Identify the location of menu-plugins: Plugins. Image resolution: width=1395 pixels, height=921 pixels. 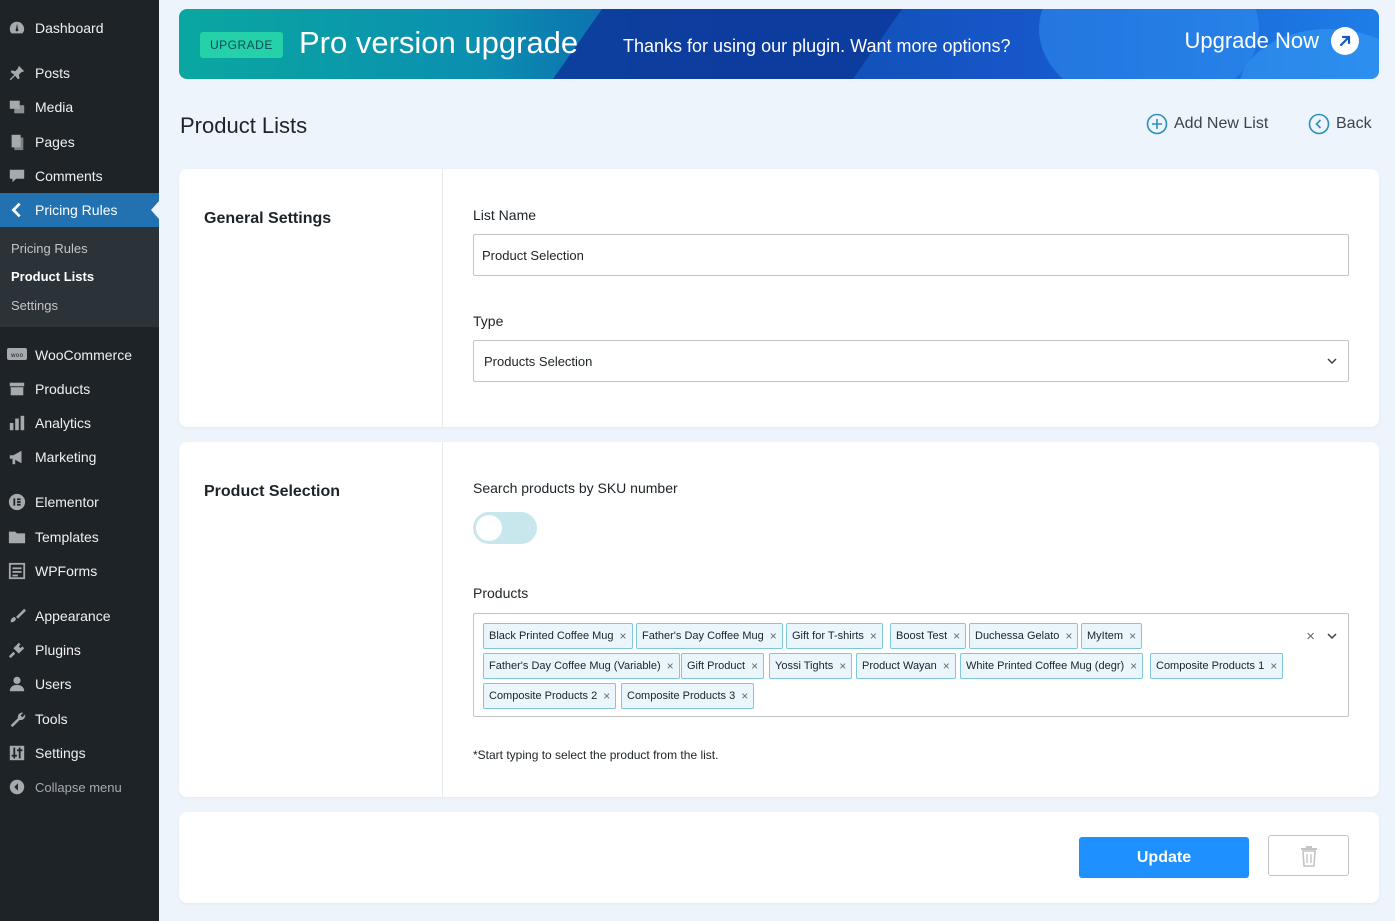
(79, 650).